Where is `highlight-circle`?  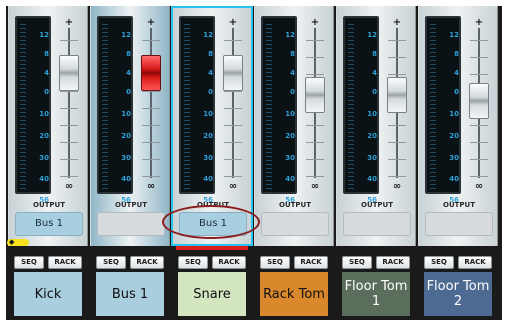 highlight-circle is located at coordinates (211, 222).